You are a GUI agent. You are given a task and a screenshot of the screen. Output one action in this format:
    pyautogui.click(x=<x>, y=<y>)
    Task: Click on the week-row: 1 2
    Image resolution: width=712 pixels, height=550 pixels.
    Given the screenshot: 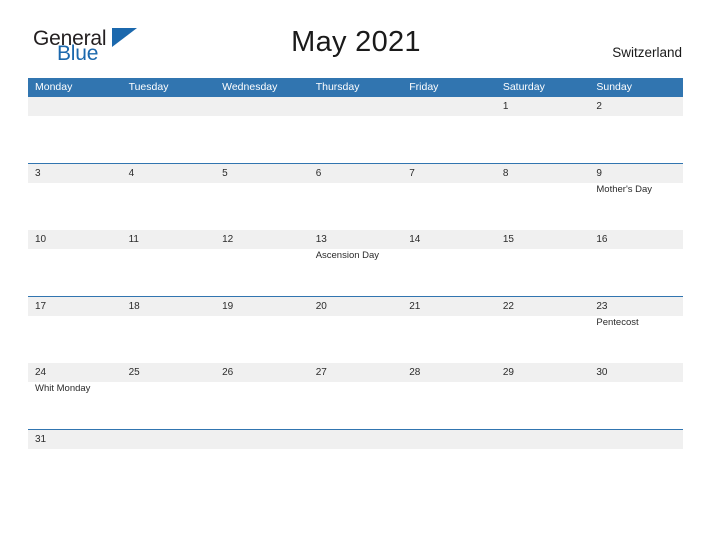 What is the action you would take?
    pyautogui.click(x=355, y=130)
    